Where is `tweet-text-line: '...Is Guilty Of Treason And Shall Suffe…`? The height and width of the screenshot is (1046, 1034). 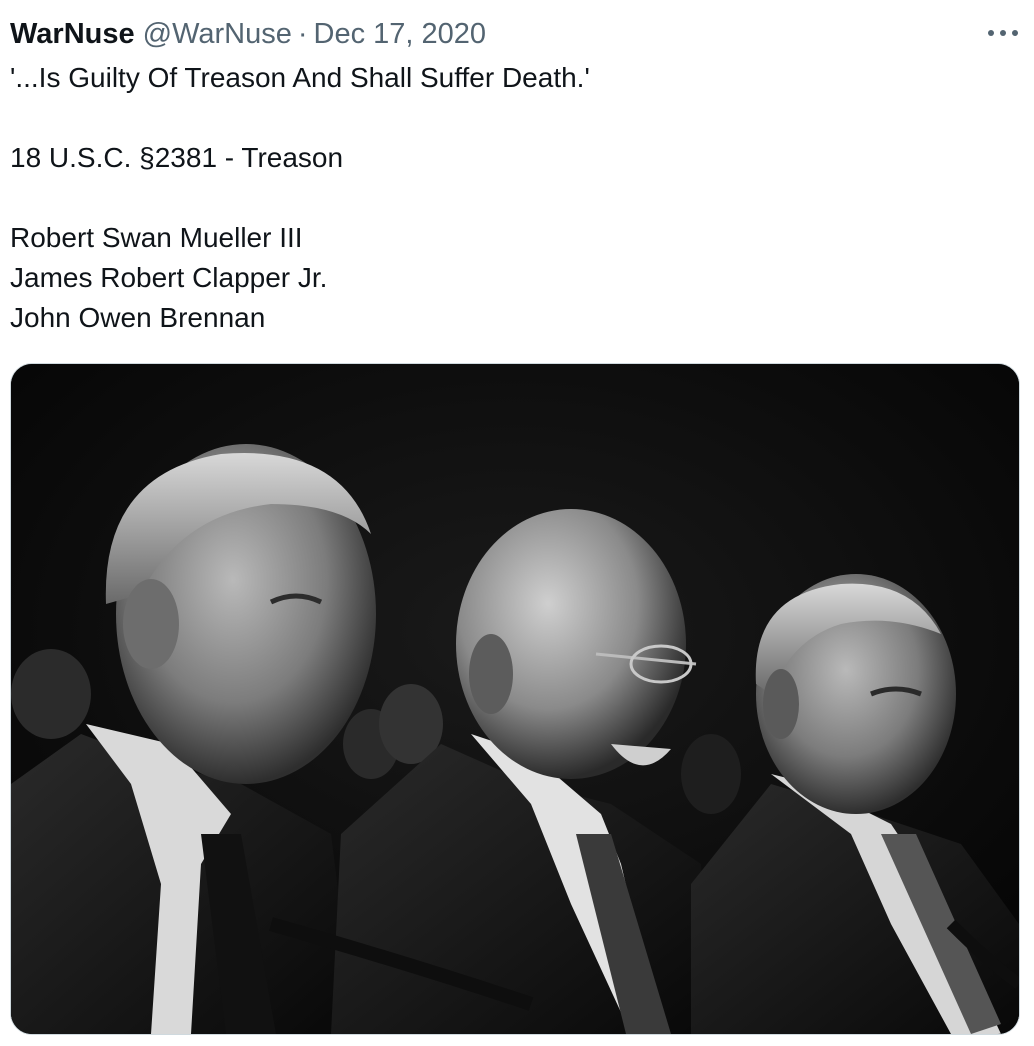
tweet-text-line: '...Is Guilty Of Treason And Shall Suffe… is located at coordinates (300, 77).